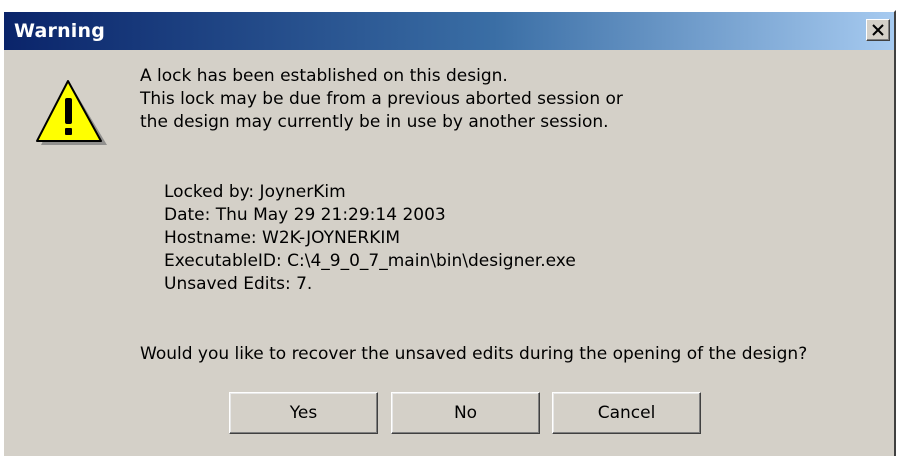 Image resolution: width=898 pixels, height=456 pixels. I want to click on lock-date: Date: Thu May 29 21:29:14 2003, so click(305, 215).